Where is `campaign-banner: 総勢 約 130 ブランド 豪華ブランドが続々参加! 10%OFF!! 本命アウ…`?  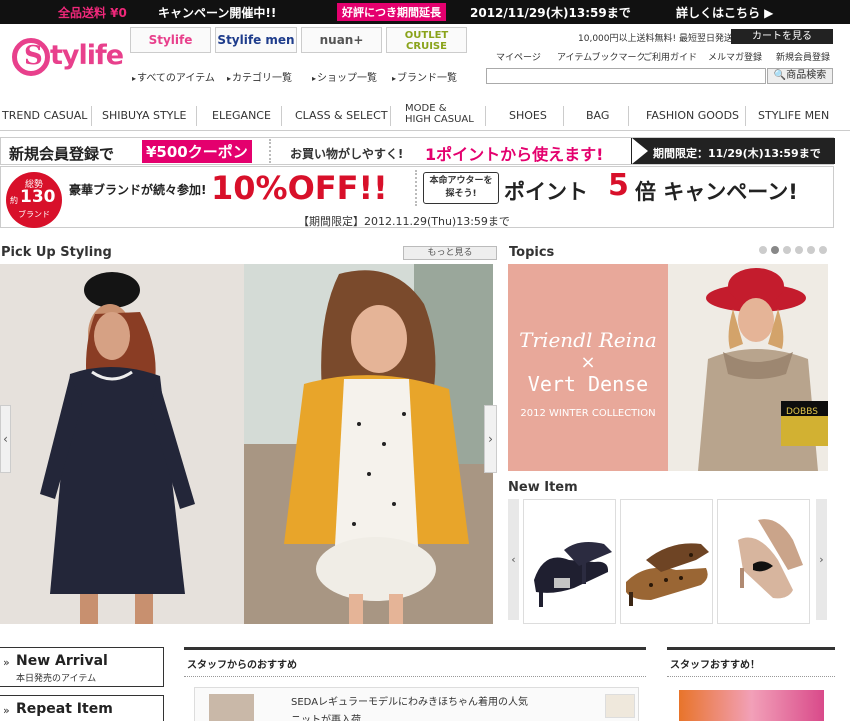
campaign-banner: 総勢 約 130 ブランド 豪華ブランドが続々参加! 10%OFF!! 本命アウ… is located at coordinates (417, 197).